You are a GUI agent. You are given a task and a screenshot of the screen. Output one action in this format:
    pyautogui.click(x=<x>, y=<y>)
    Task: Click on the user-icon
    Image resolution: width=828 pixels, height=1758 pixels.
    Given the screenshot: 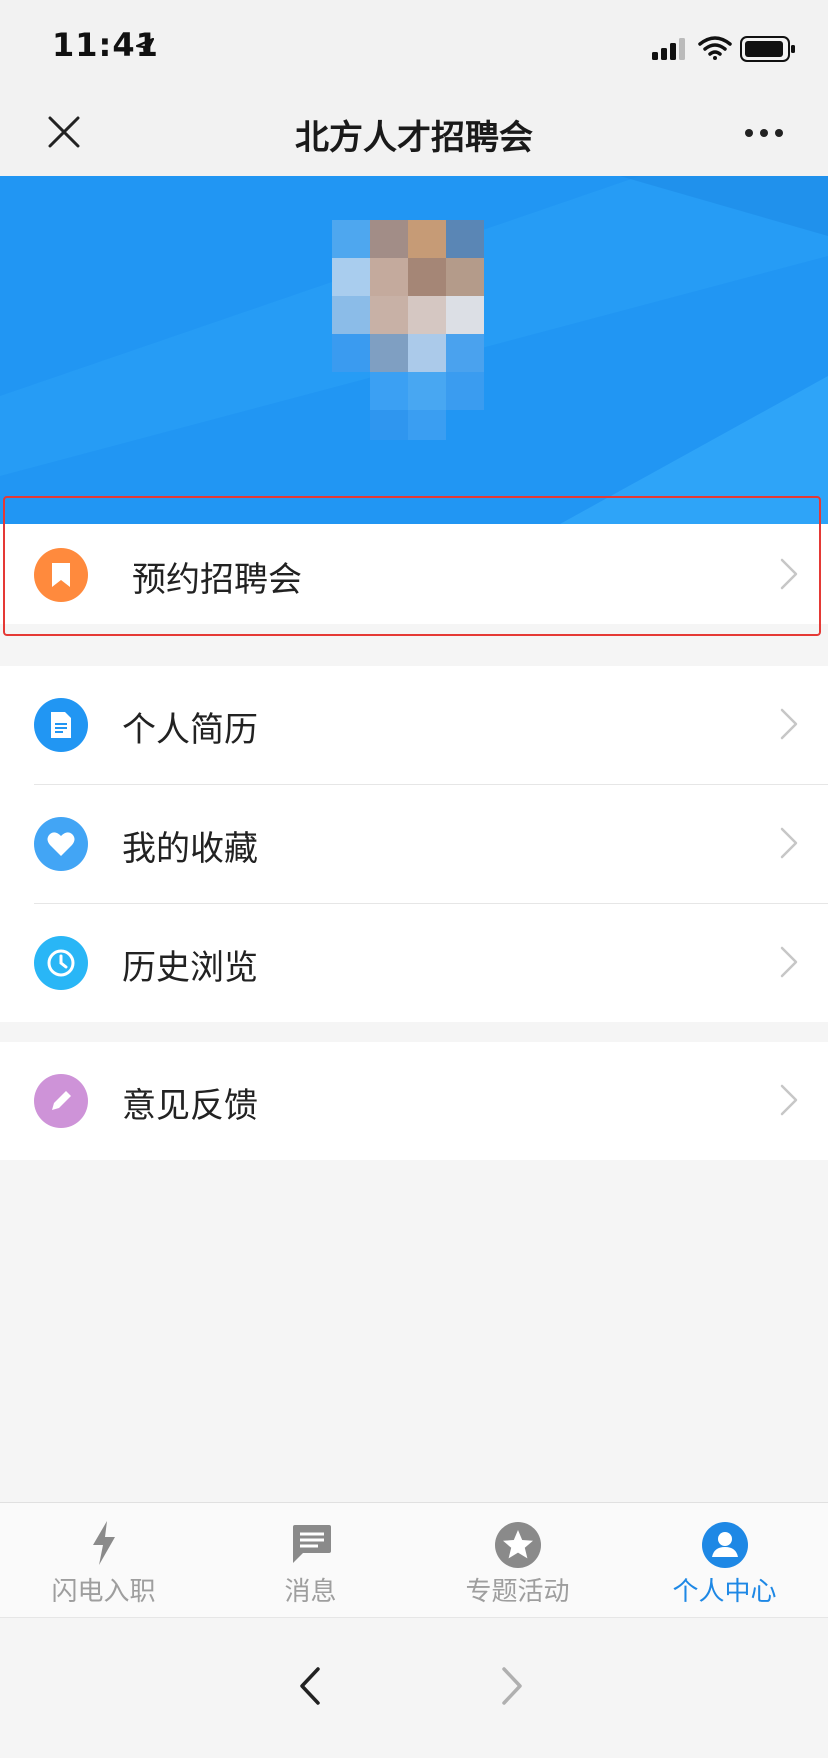 What is the action you would take?
    pyautogui.click(x=724, y=1545)
    